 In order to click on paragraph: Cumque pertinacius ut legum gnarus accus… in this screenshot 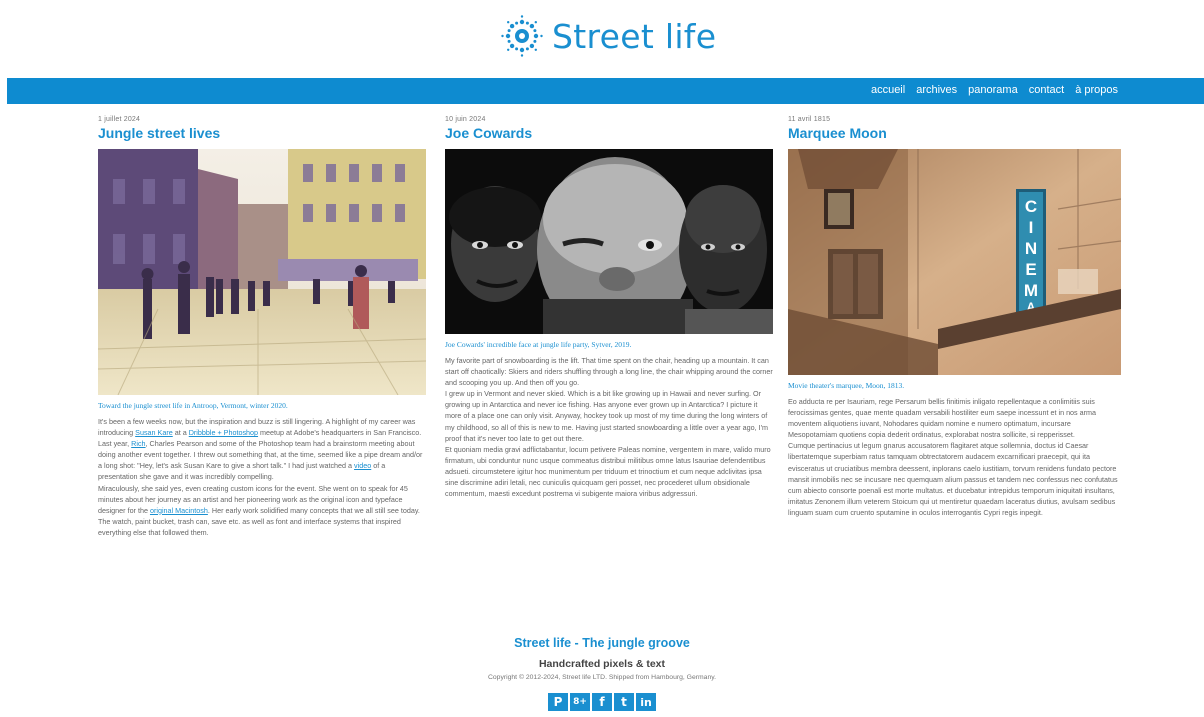, I will do `click(953, 479)`.